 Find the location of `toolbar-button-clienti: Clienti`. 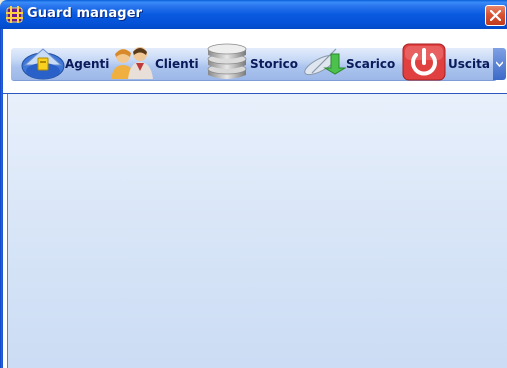

toolbar-button-clienti: Clienti is located at coordinates (154, 64).